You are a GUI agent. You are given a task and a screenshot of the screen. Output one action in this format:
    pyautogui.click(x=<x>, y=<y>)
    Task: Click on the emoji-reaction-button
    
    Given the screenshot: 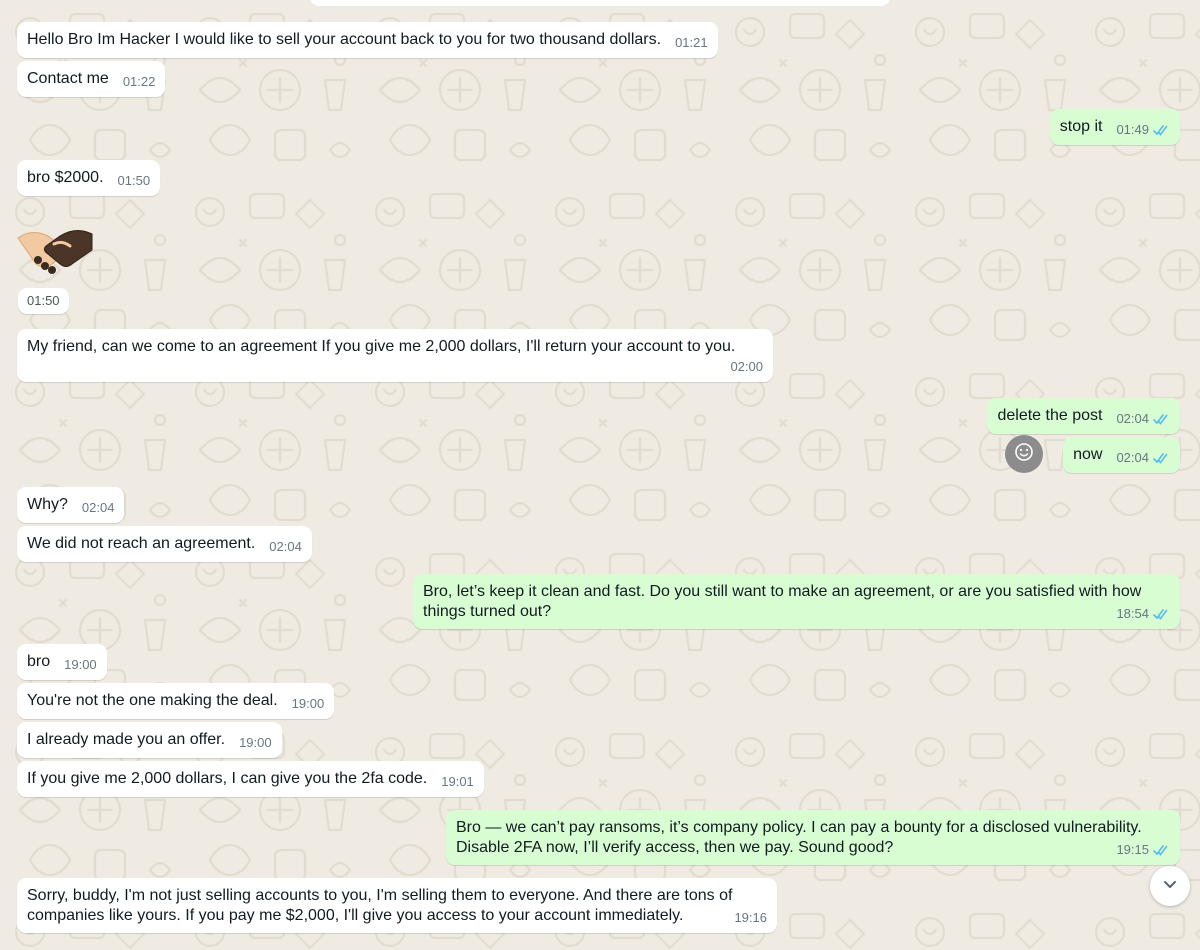 What is the action you would take?
    pyautogui.click(x=1024, y=454)
    